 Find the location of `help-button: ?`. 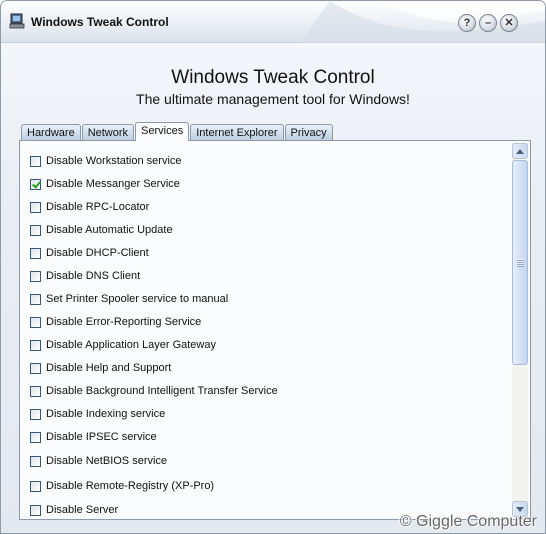

help-button: ? is located at coordinates (467, 23).